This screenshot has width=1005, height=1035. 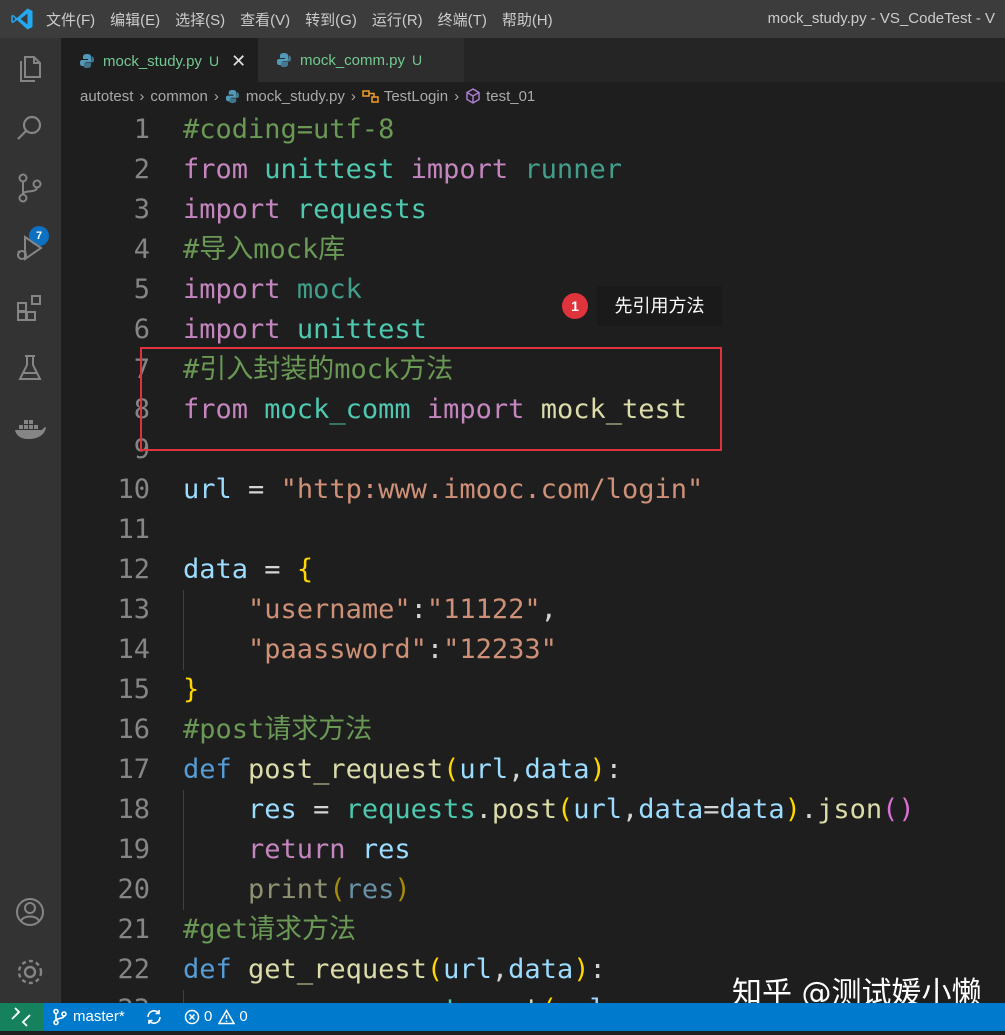 I want to click on code-line: 20 print(res), so click(x=533, y=890).